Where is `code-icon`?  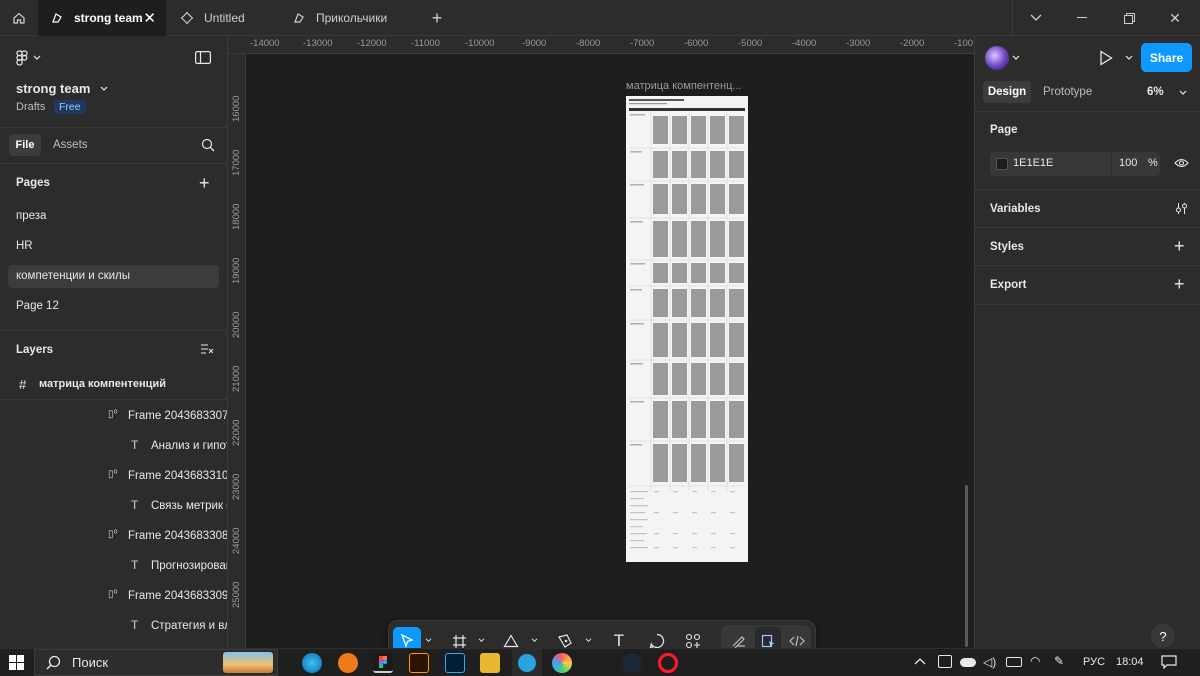
code-icon is located at coordinates (797, 641).